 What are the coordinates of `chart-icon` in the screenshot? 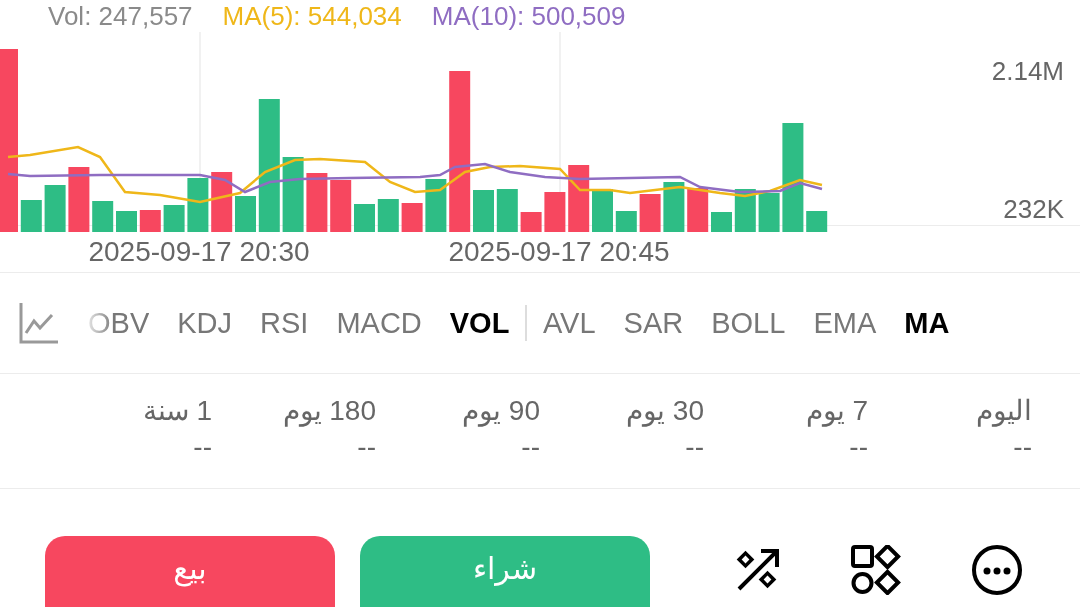 It's located at (39, 323).